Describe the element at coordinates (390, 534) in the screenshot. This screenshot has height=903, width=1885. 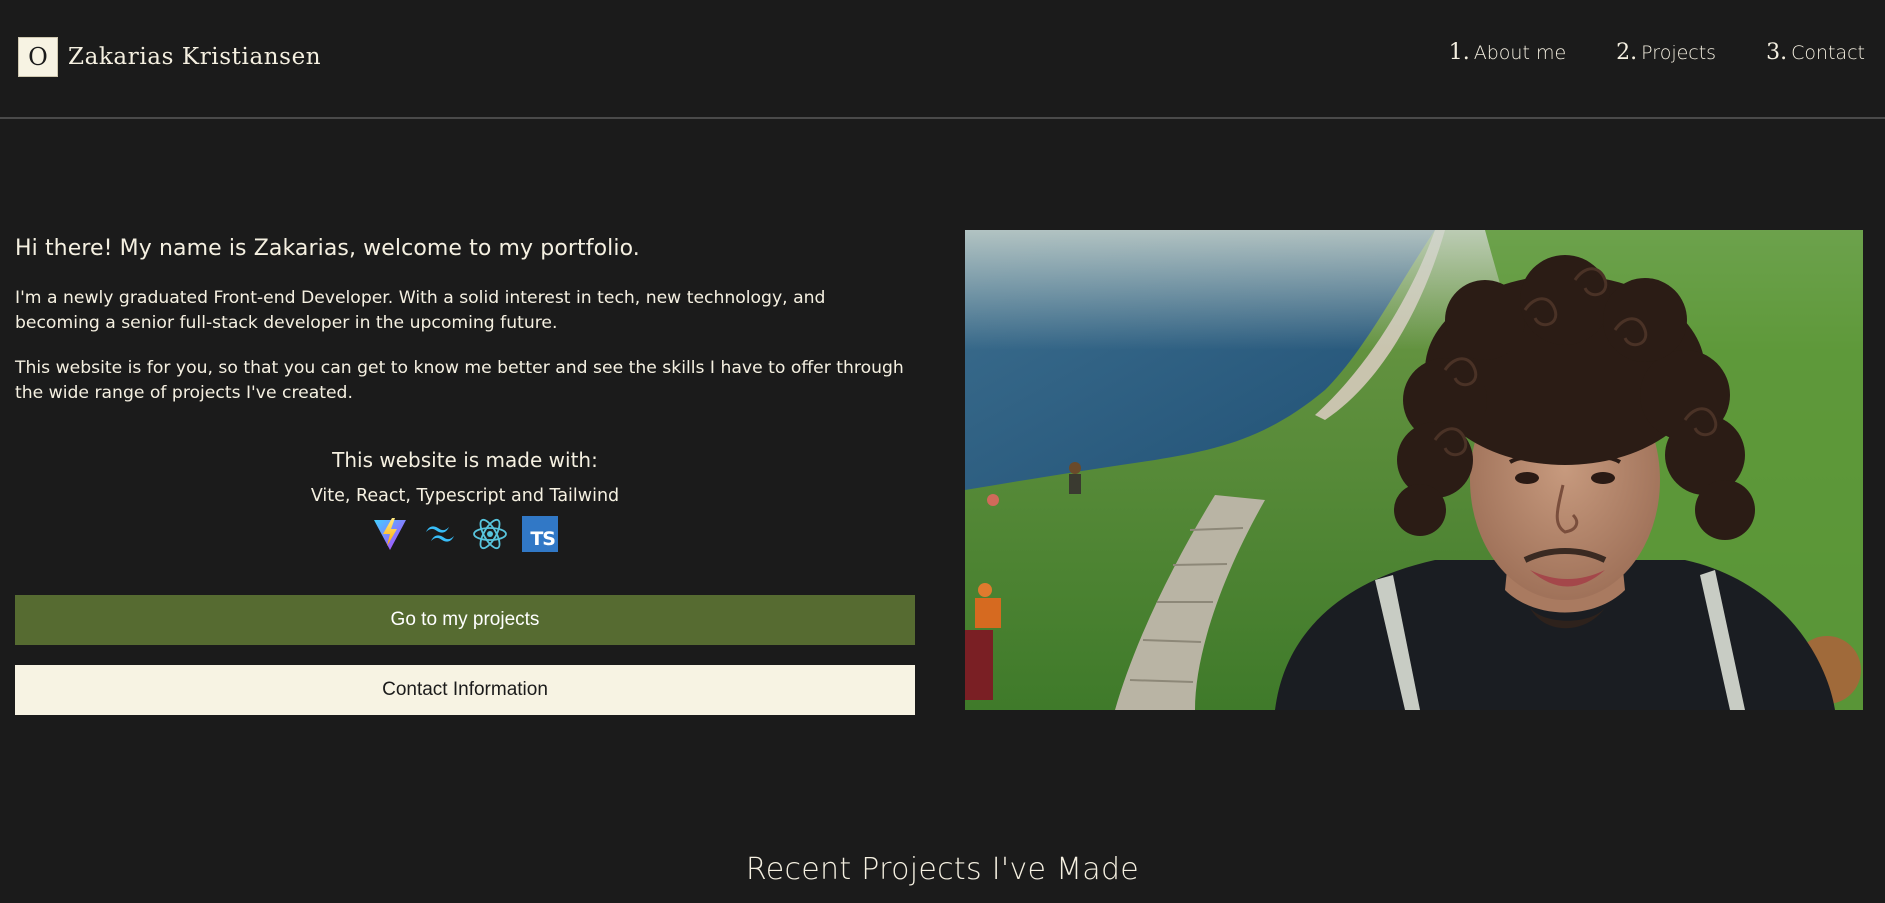
I see `vite-icon` at that location.